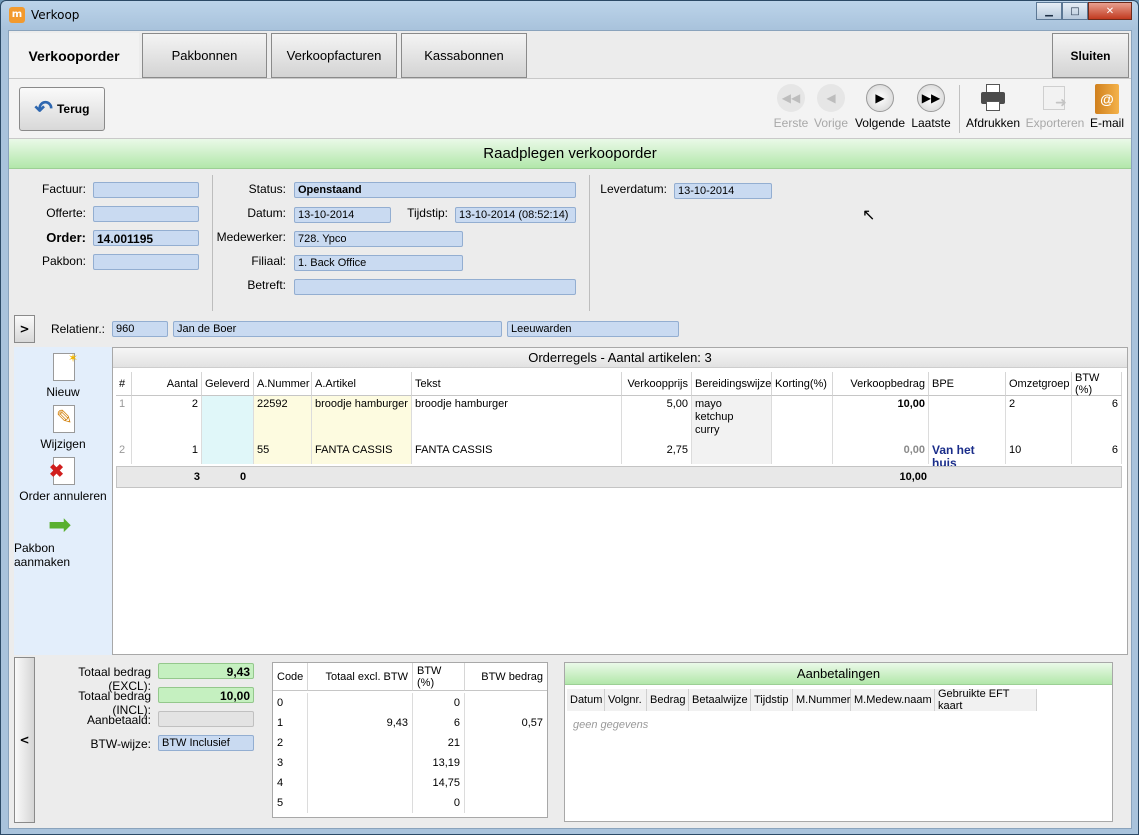 The height and width of the screenshot is (835, 1139). What do you see at coordinates (967, 419) in the screenshot?
I see `cell-bpe` at bounding box center [967, 419].